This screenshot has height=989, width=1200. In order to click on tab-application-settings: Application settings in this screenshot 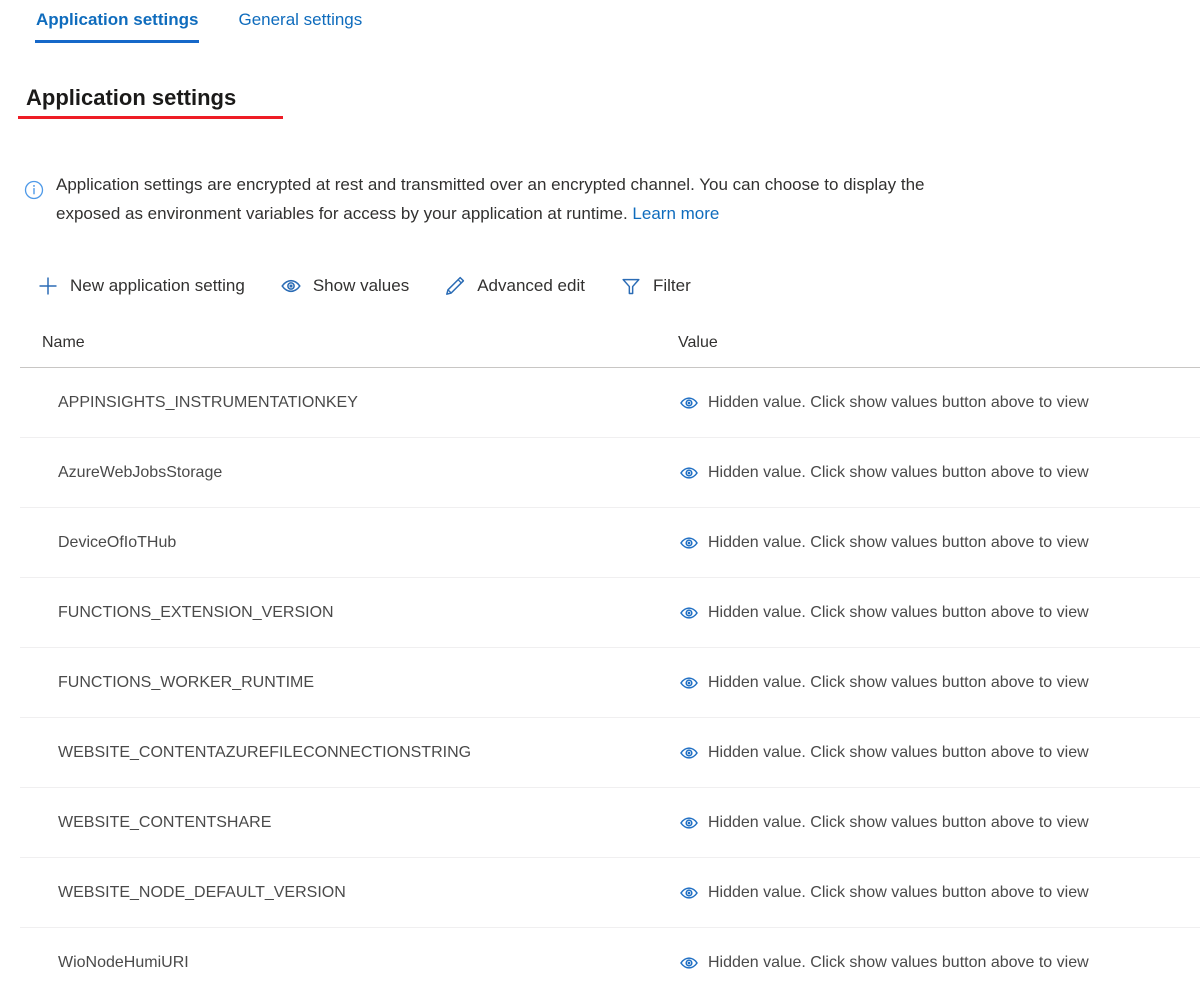, I will do `click(117, 21)`.